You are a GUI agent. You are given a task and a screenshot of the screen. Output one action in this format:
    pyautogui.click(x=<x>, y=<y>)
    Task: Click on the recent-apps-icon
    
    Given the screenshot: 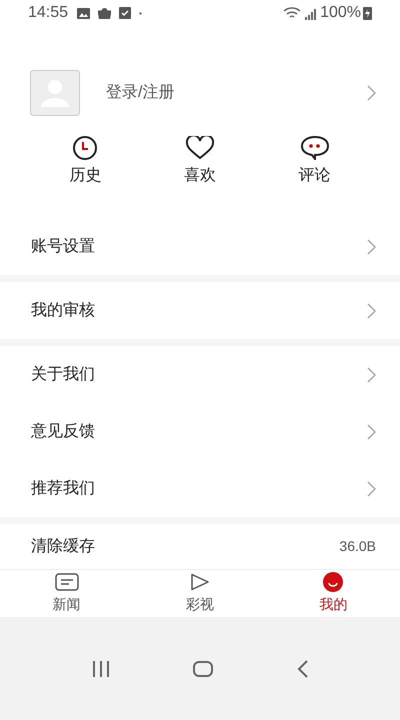 What is the action you would take?
    pyautogui.click(x=101, y=668)
    